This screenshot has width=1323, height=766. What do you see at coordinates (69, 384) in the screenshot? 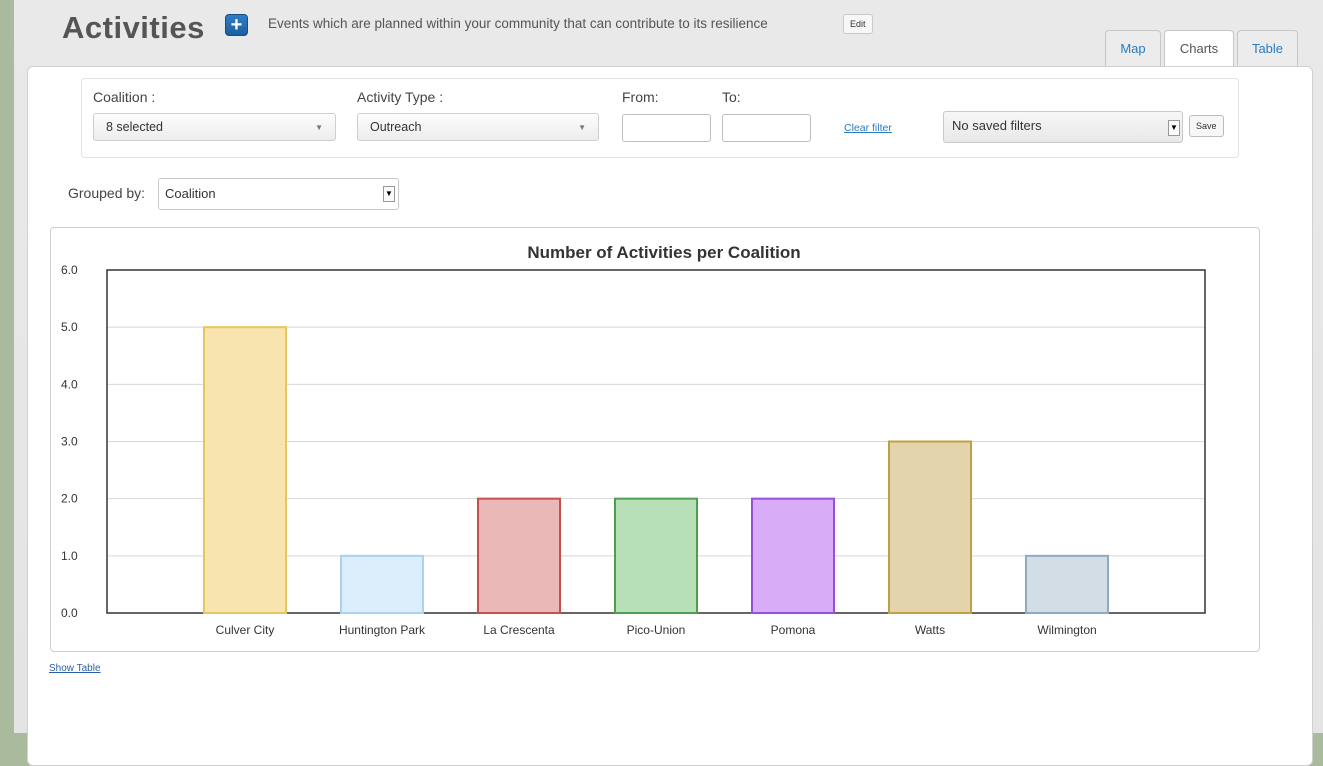
I see `y-tick-label: 4.0` at bounding box center [69, 384].